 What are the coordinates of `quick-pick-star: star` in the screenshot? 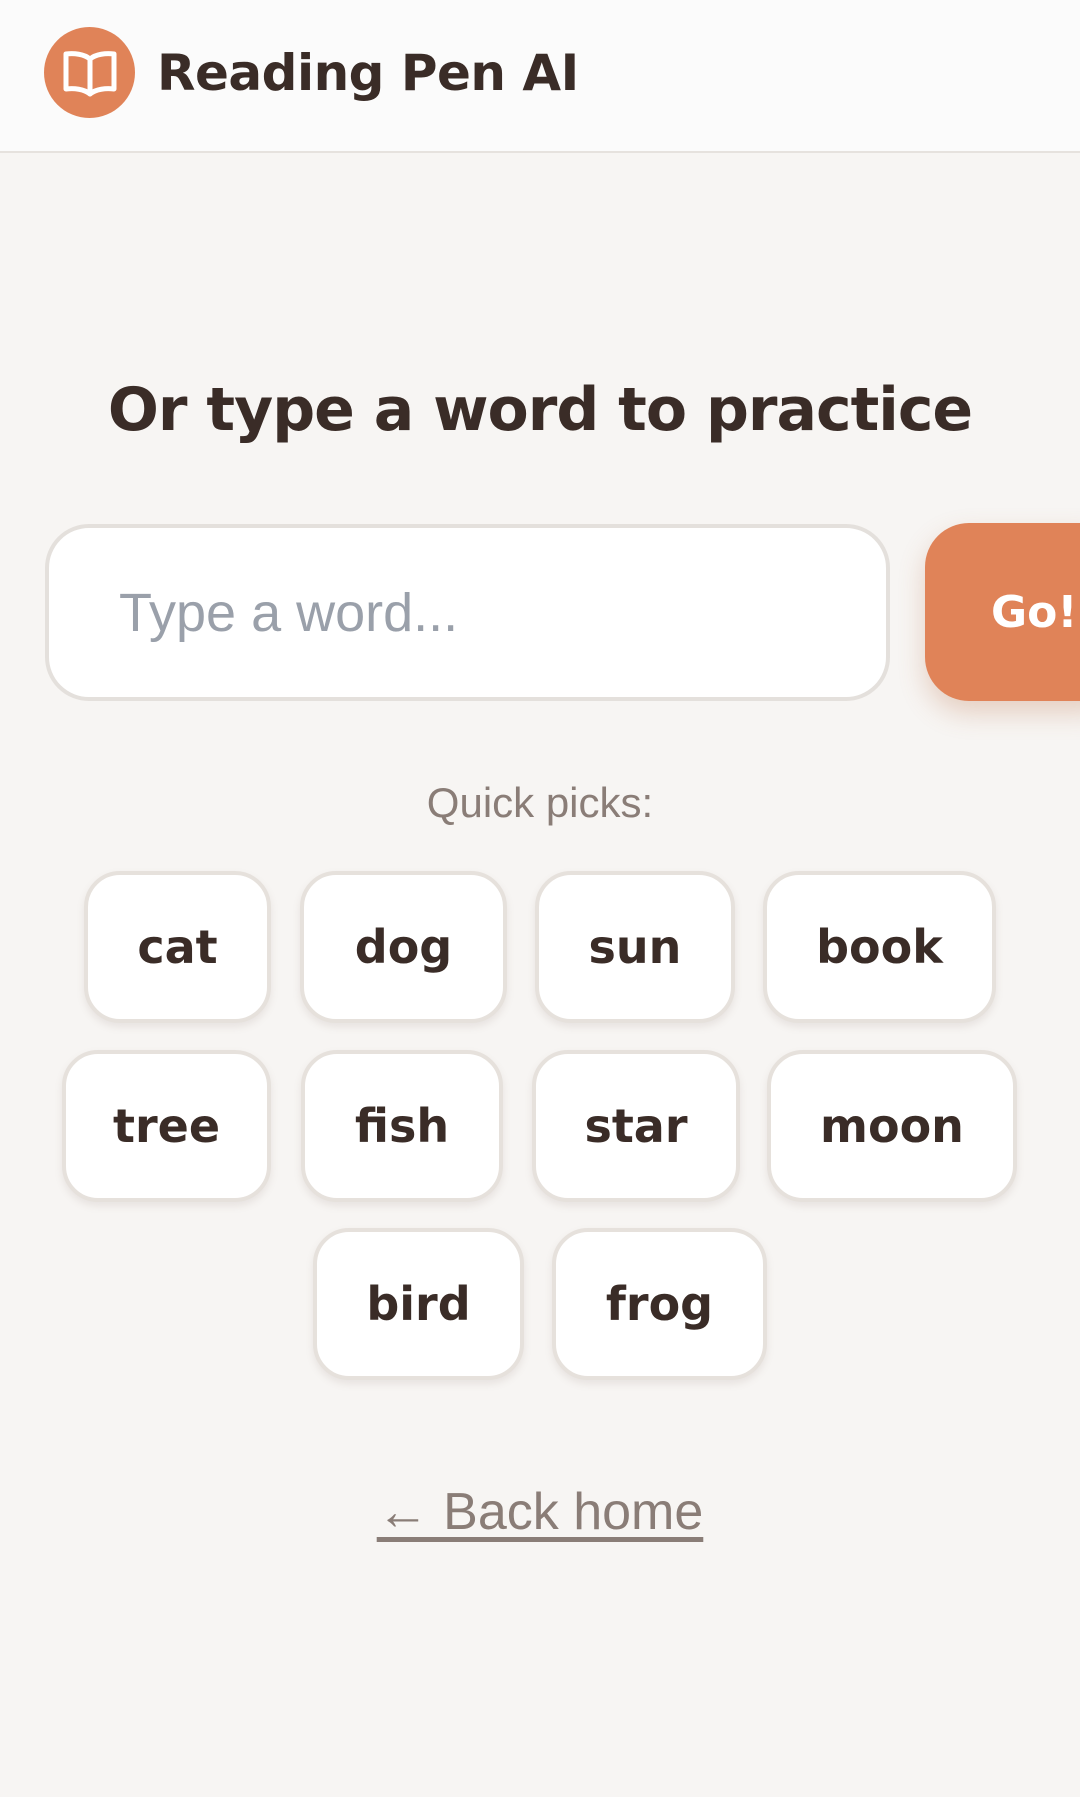 It's located at (636, 1126).